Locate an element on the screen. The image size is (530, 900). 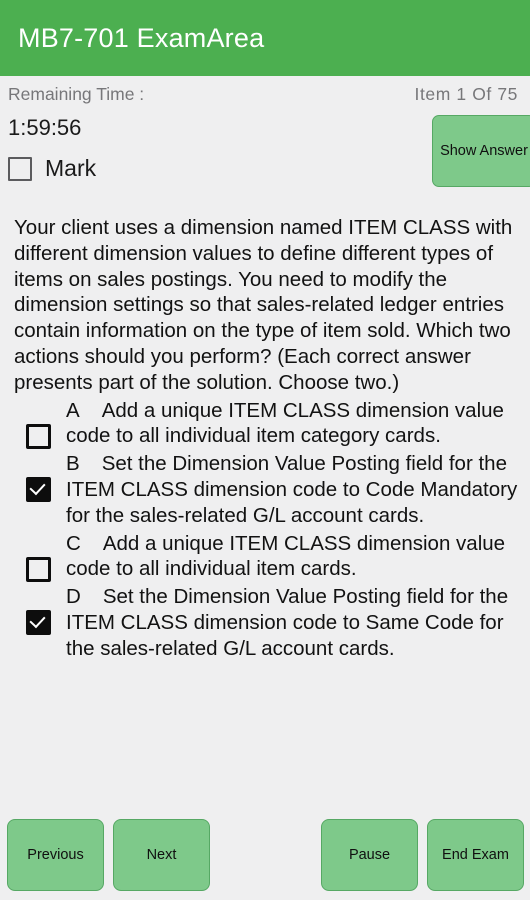
previous-button: Previous is located at coordinates (55, 855).